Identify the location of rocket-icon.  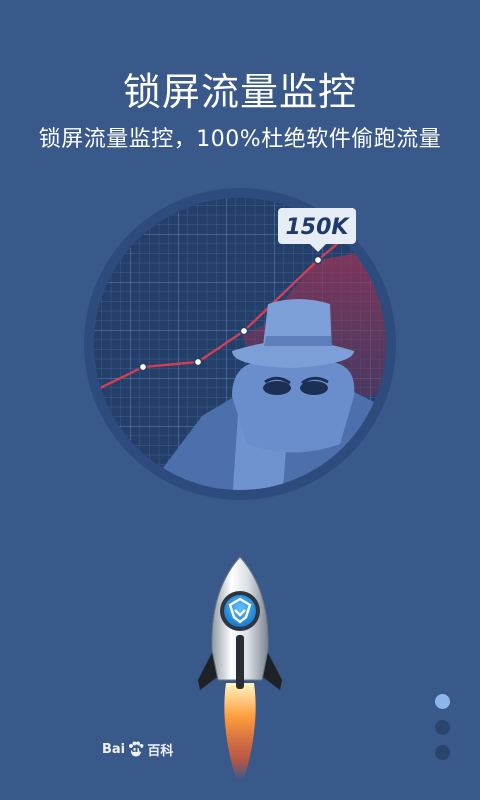
(240, 668).